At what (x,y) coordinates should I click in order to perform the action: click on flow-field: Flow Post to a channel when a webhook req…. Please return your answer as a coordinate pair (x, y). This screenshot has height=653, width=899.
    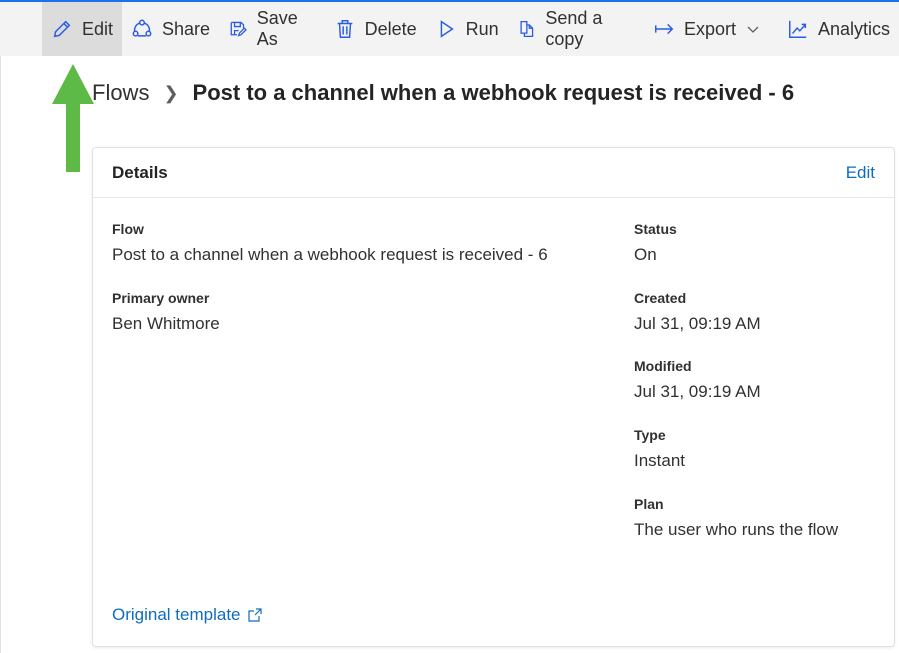
    Looking at the image, I should click on (330, 242).